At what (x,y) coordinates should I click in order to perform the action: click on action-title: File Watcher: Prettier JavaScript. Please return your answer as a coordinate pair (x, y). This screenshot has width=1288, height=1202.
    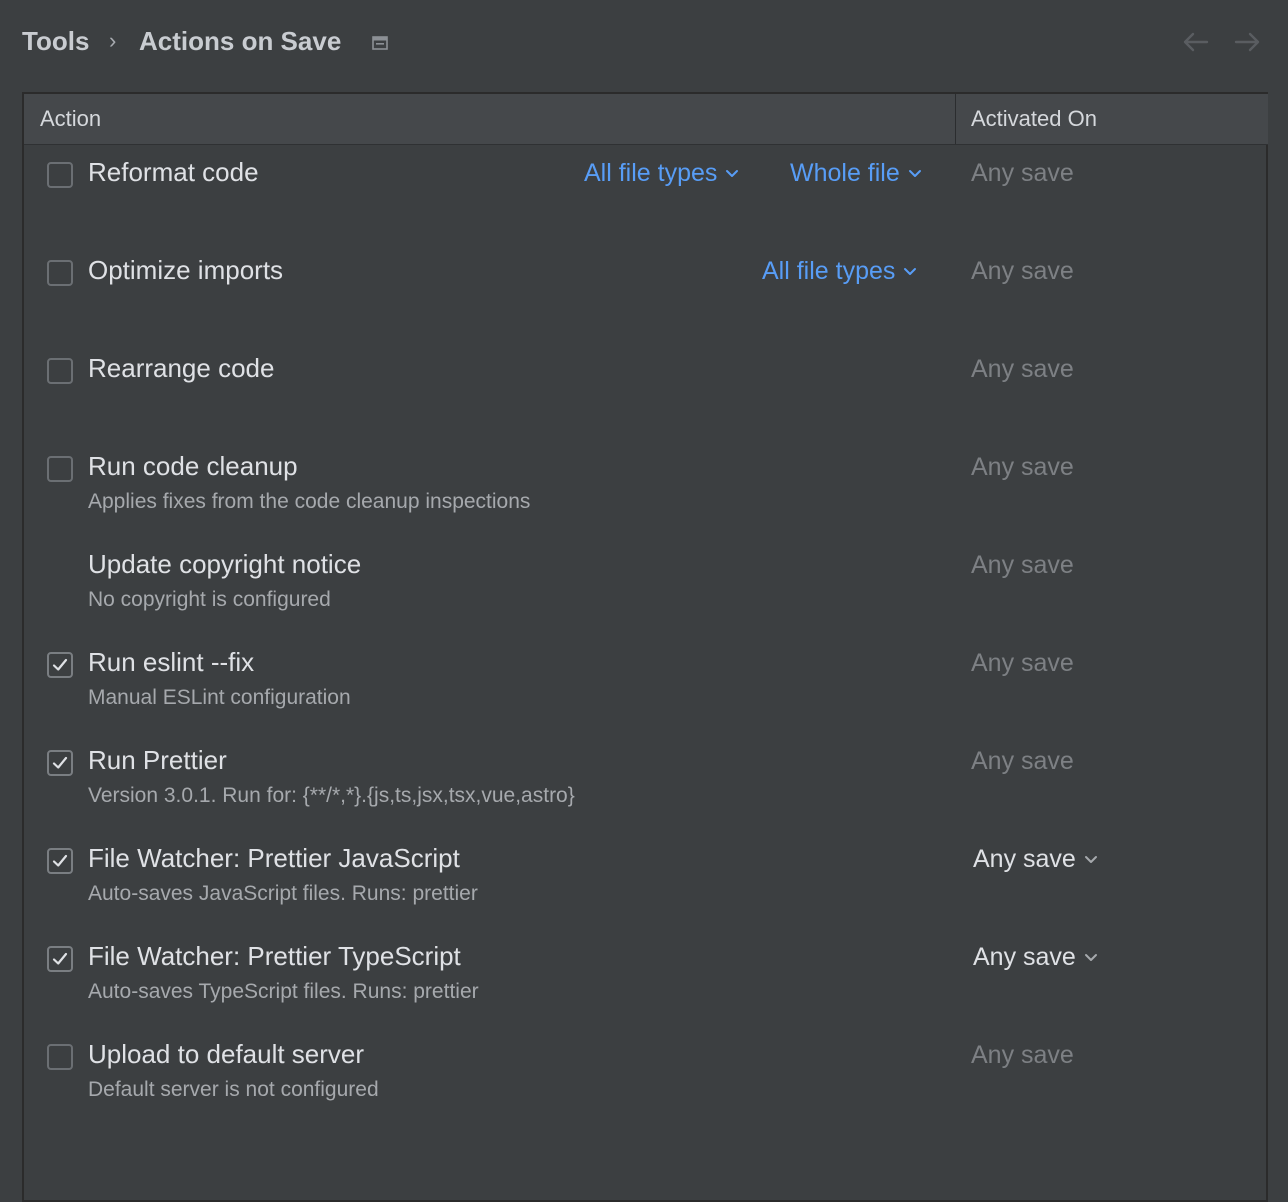
    Looking at the image, I should click on (274, 858).